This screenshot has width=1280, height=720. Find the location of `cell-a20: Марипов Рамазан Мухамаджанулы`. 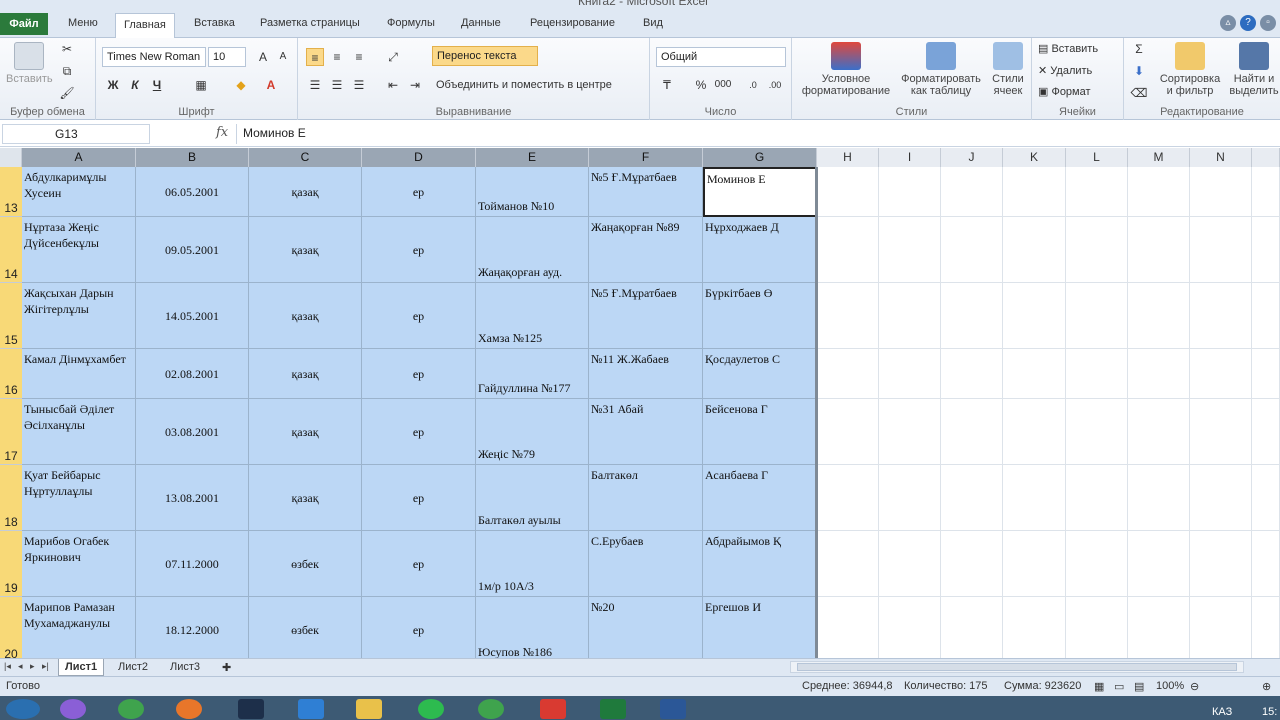

cell-a20: Марипов Рамазан Мухамаджанулы is located at coordinates (79, 627).